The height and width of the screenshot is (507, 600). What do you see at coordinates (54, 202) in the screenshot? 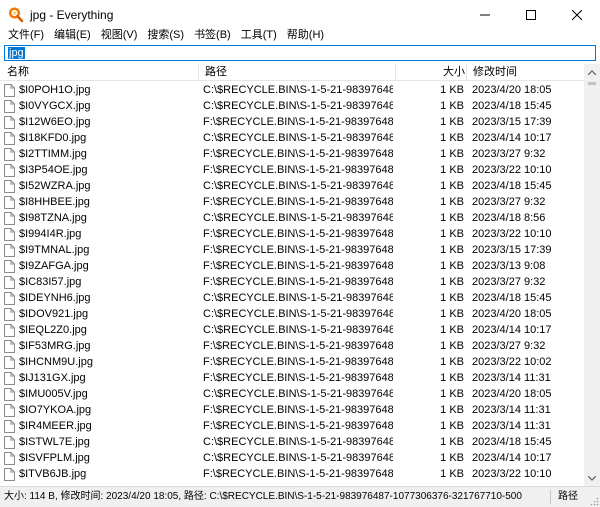
I see `file-name: $I8HHBEE.jpg` at bounding box center [54, 202].